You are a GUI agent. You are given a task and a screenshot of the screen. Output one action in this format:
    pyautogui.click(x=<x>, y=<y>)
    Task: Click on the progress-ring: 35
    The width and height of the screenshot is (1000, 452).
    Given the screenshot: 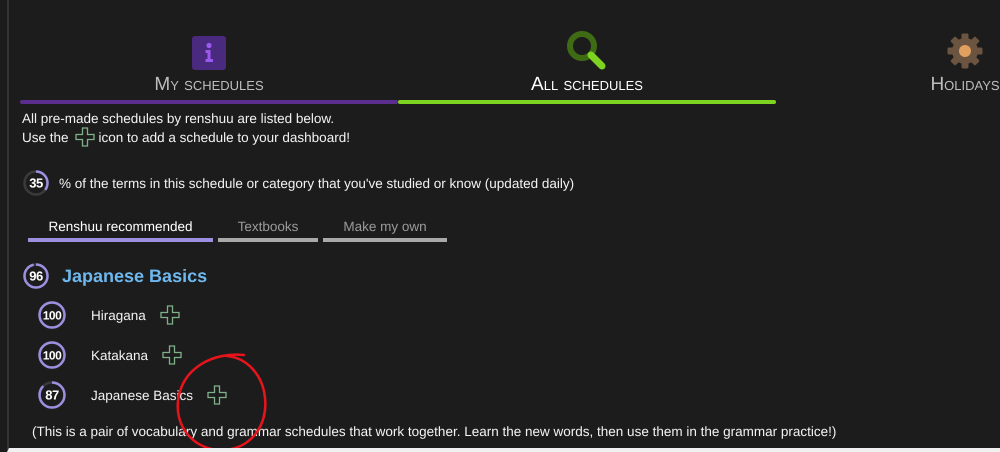 What is the action you would take?
    pyautogui.click(x=36, y=183)
    